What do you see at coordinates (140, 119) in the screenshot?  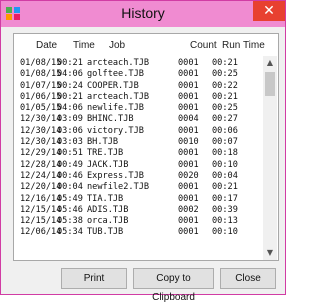 I see `history-row: 12/30/1403:09 BHINC.TJB 0004 00:27` at bounding box center [140, 119].